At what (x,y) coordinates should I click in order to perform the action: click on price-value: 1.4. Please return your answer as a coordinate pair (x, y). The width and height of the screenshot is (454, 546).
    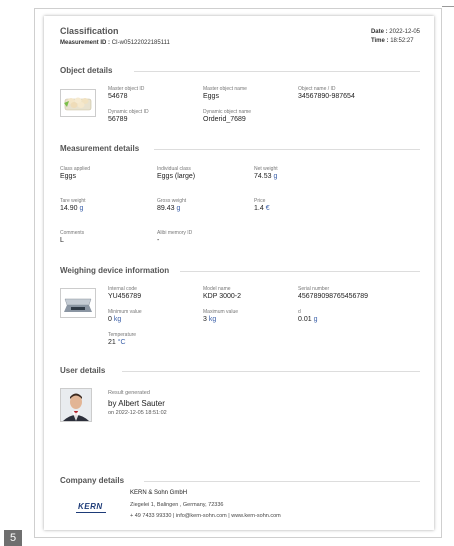
    Looking at the image, I should click on (259, 208).